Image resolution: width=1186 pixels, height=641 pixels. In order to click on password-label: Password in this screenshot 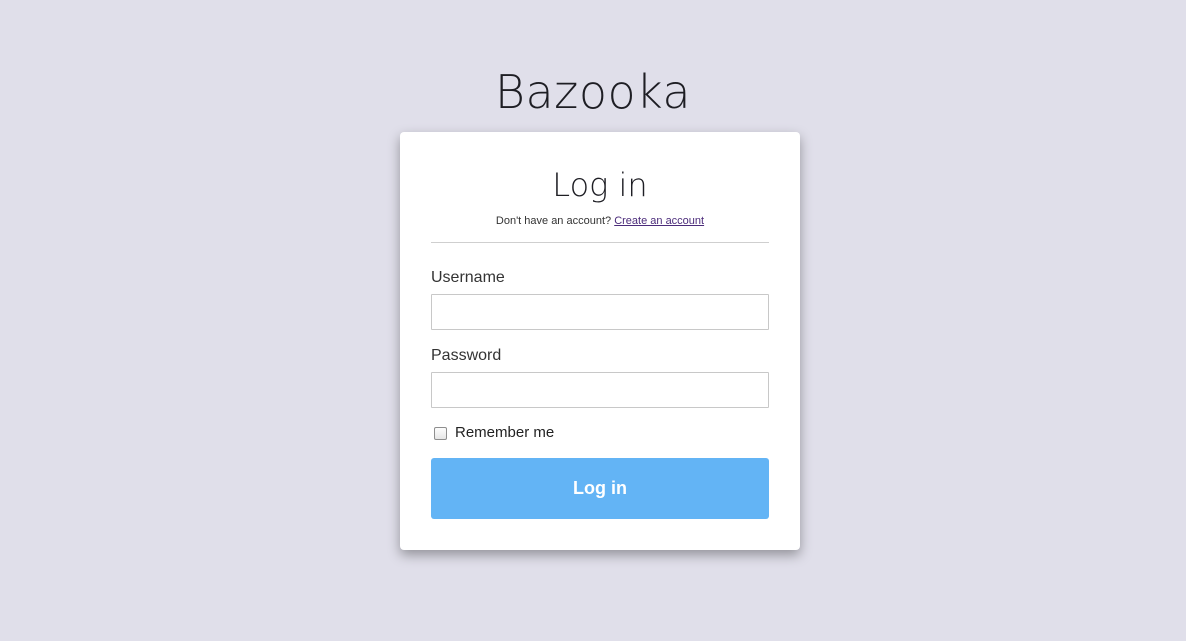, I will do `click(466, 355)`.